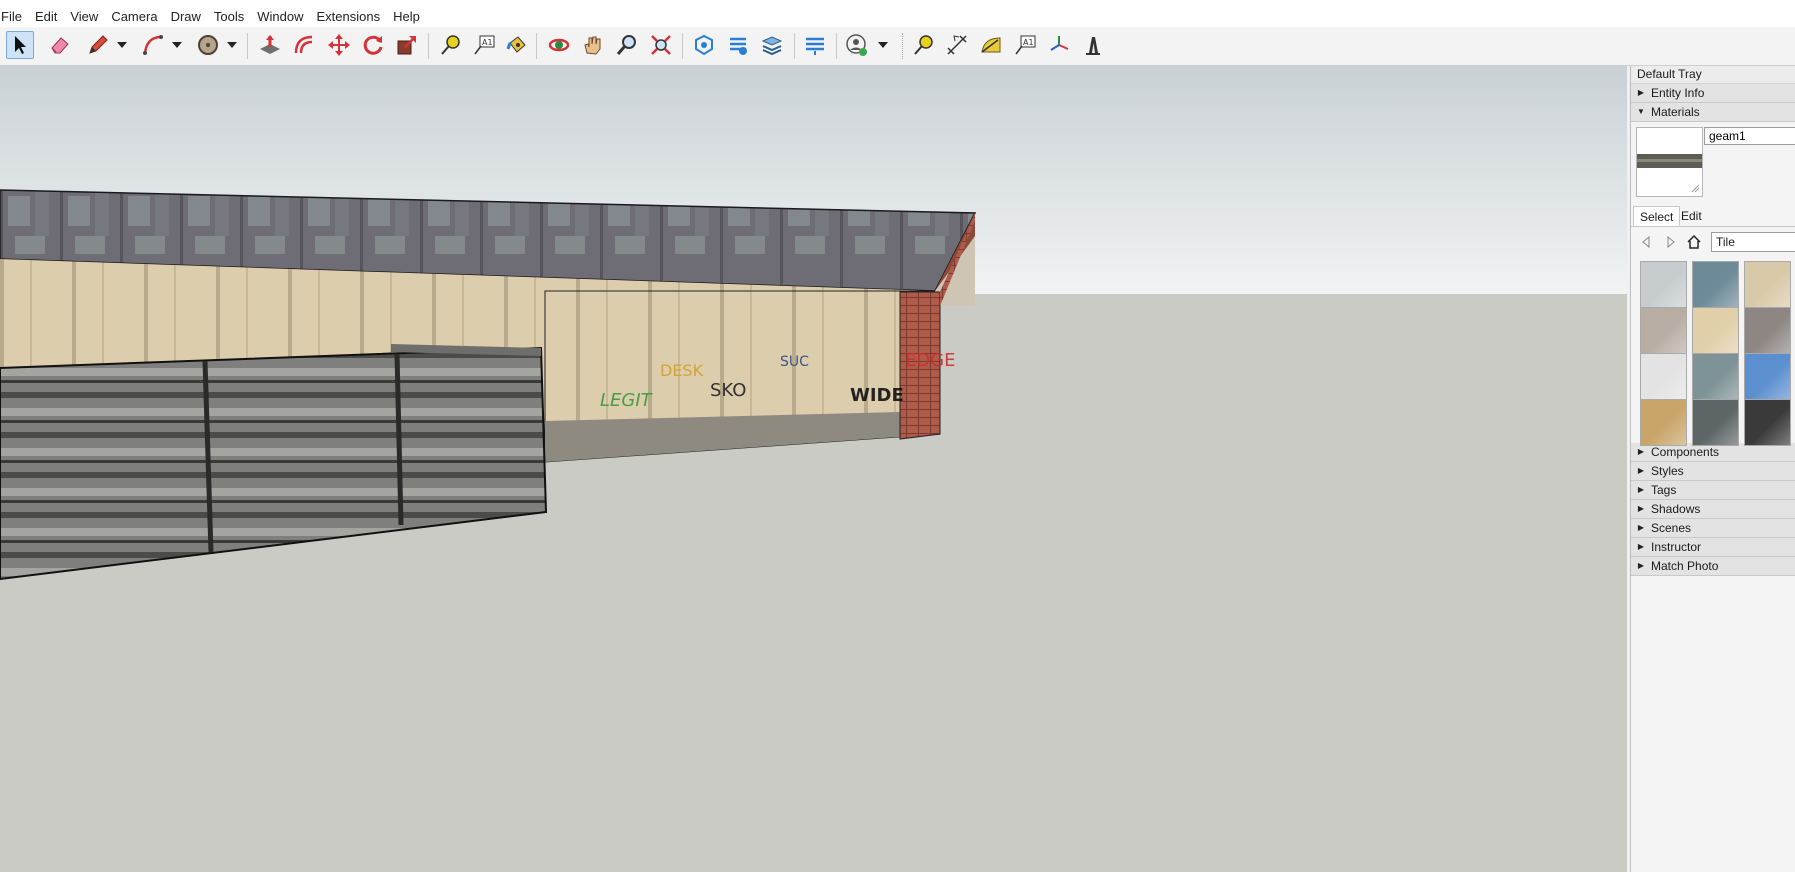  Describe the element at coordinates (704, 45) in the screenshot. I see `3d-warehouse-button` at that location.